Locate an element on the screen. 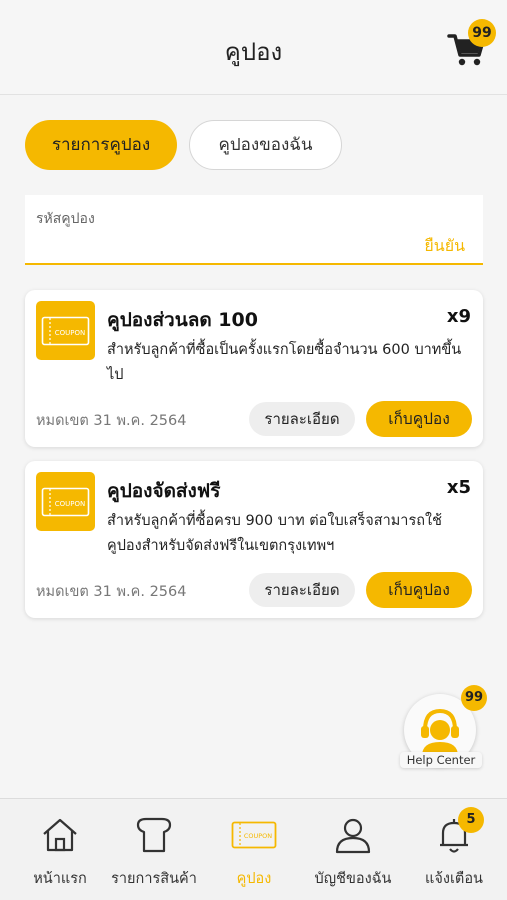 This screenshot has height=900, width=507. cart-badge: 99 is located at coordinates (482, 33).